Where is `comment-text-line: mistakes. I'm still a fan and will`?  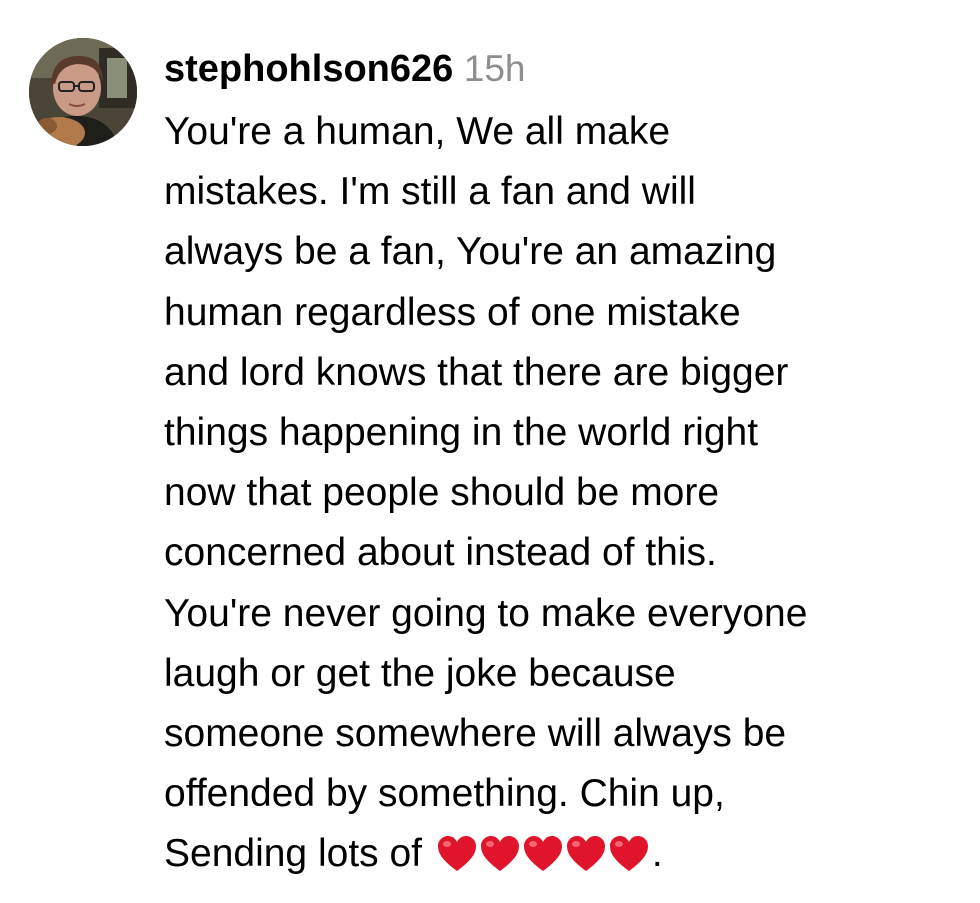 comment-text-line: mistakes. I'm still a fan and will is located at coordinates (430, 192).